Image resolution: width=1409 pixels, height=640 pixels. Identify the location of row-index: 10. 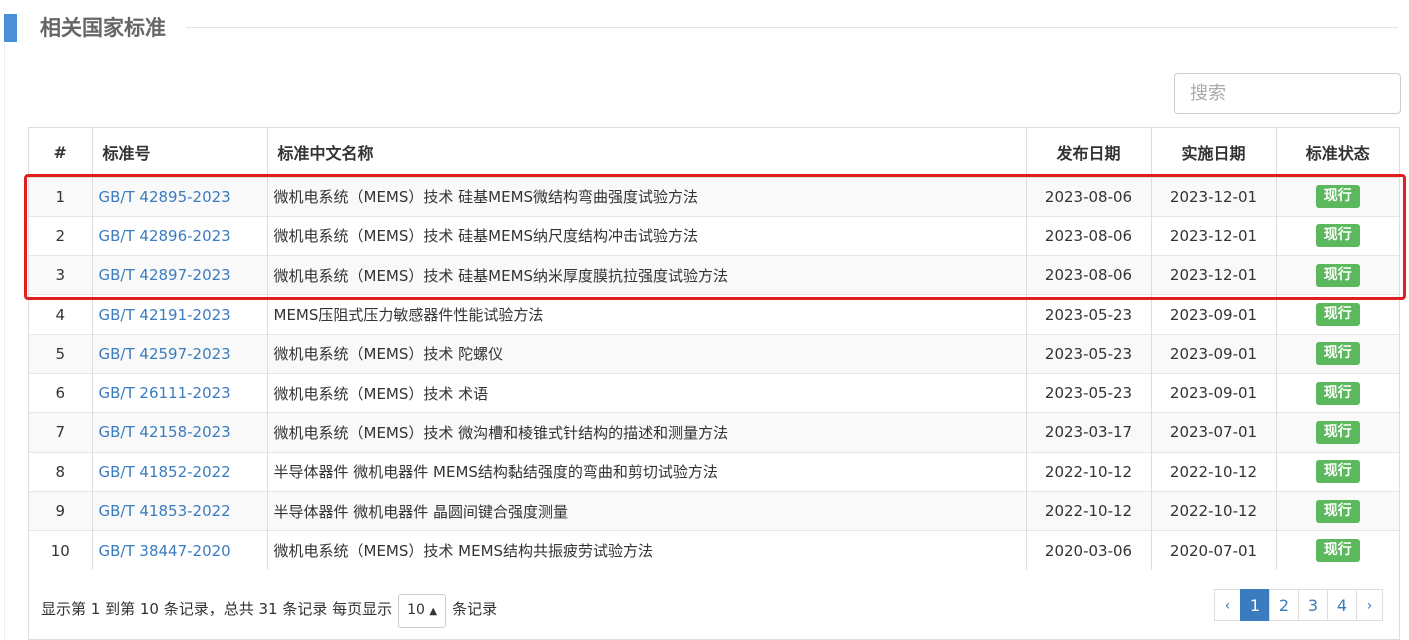
(61, 550).